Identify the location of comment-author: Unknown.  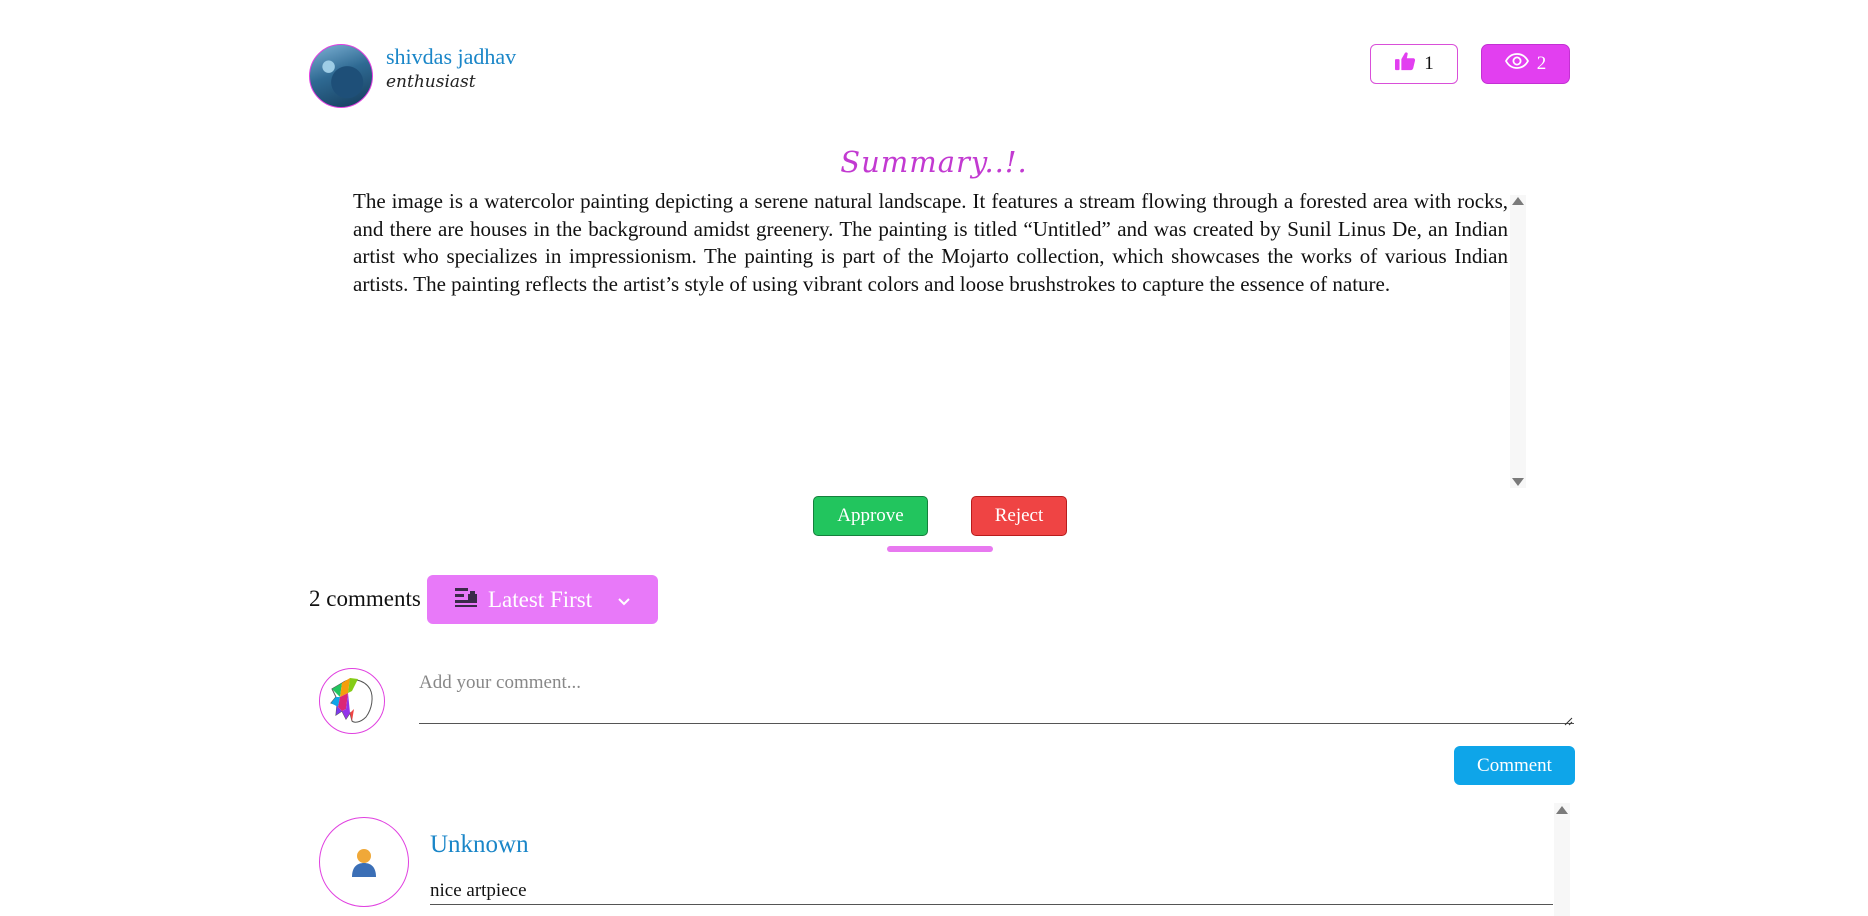
(479, 845).